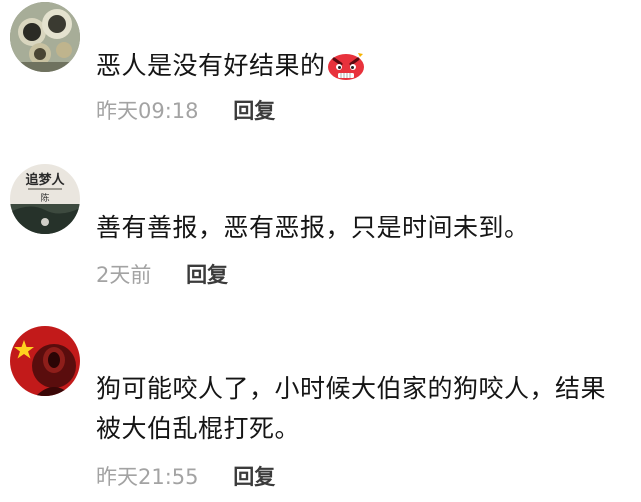  Describe the element at coordinates (351, 408) in the screenshot. I see `comment-text: 狗可能咬人了，小时候大伯家的狗咬人，结果被大伯乱棍打死。` at that location.